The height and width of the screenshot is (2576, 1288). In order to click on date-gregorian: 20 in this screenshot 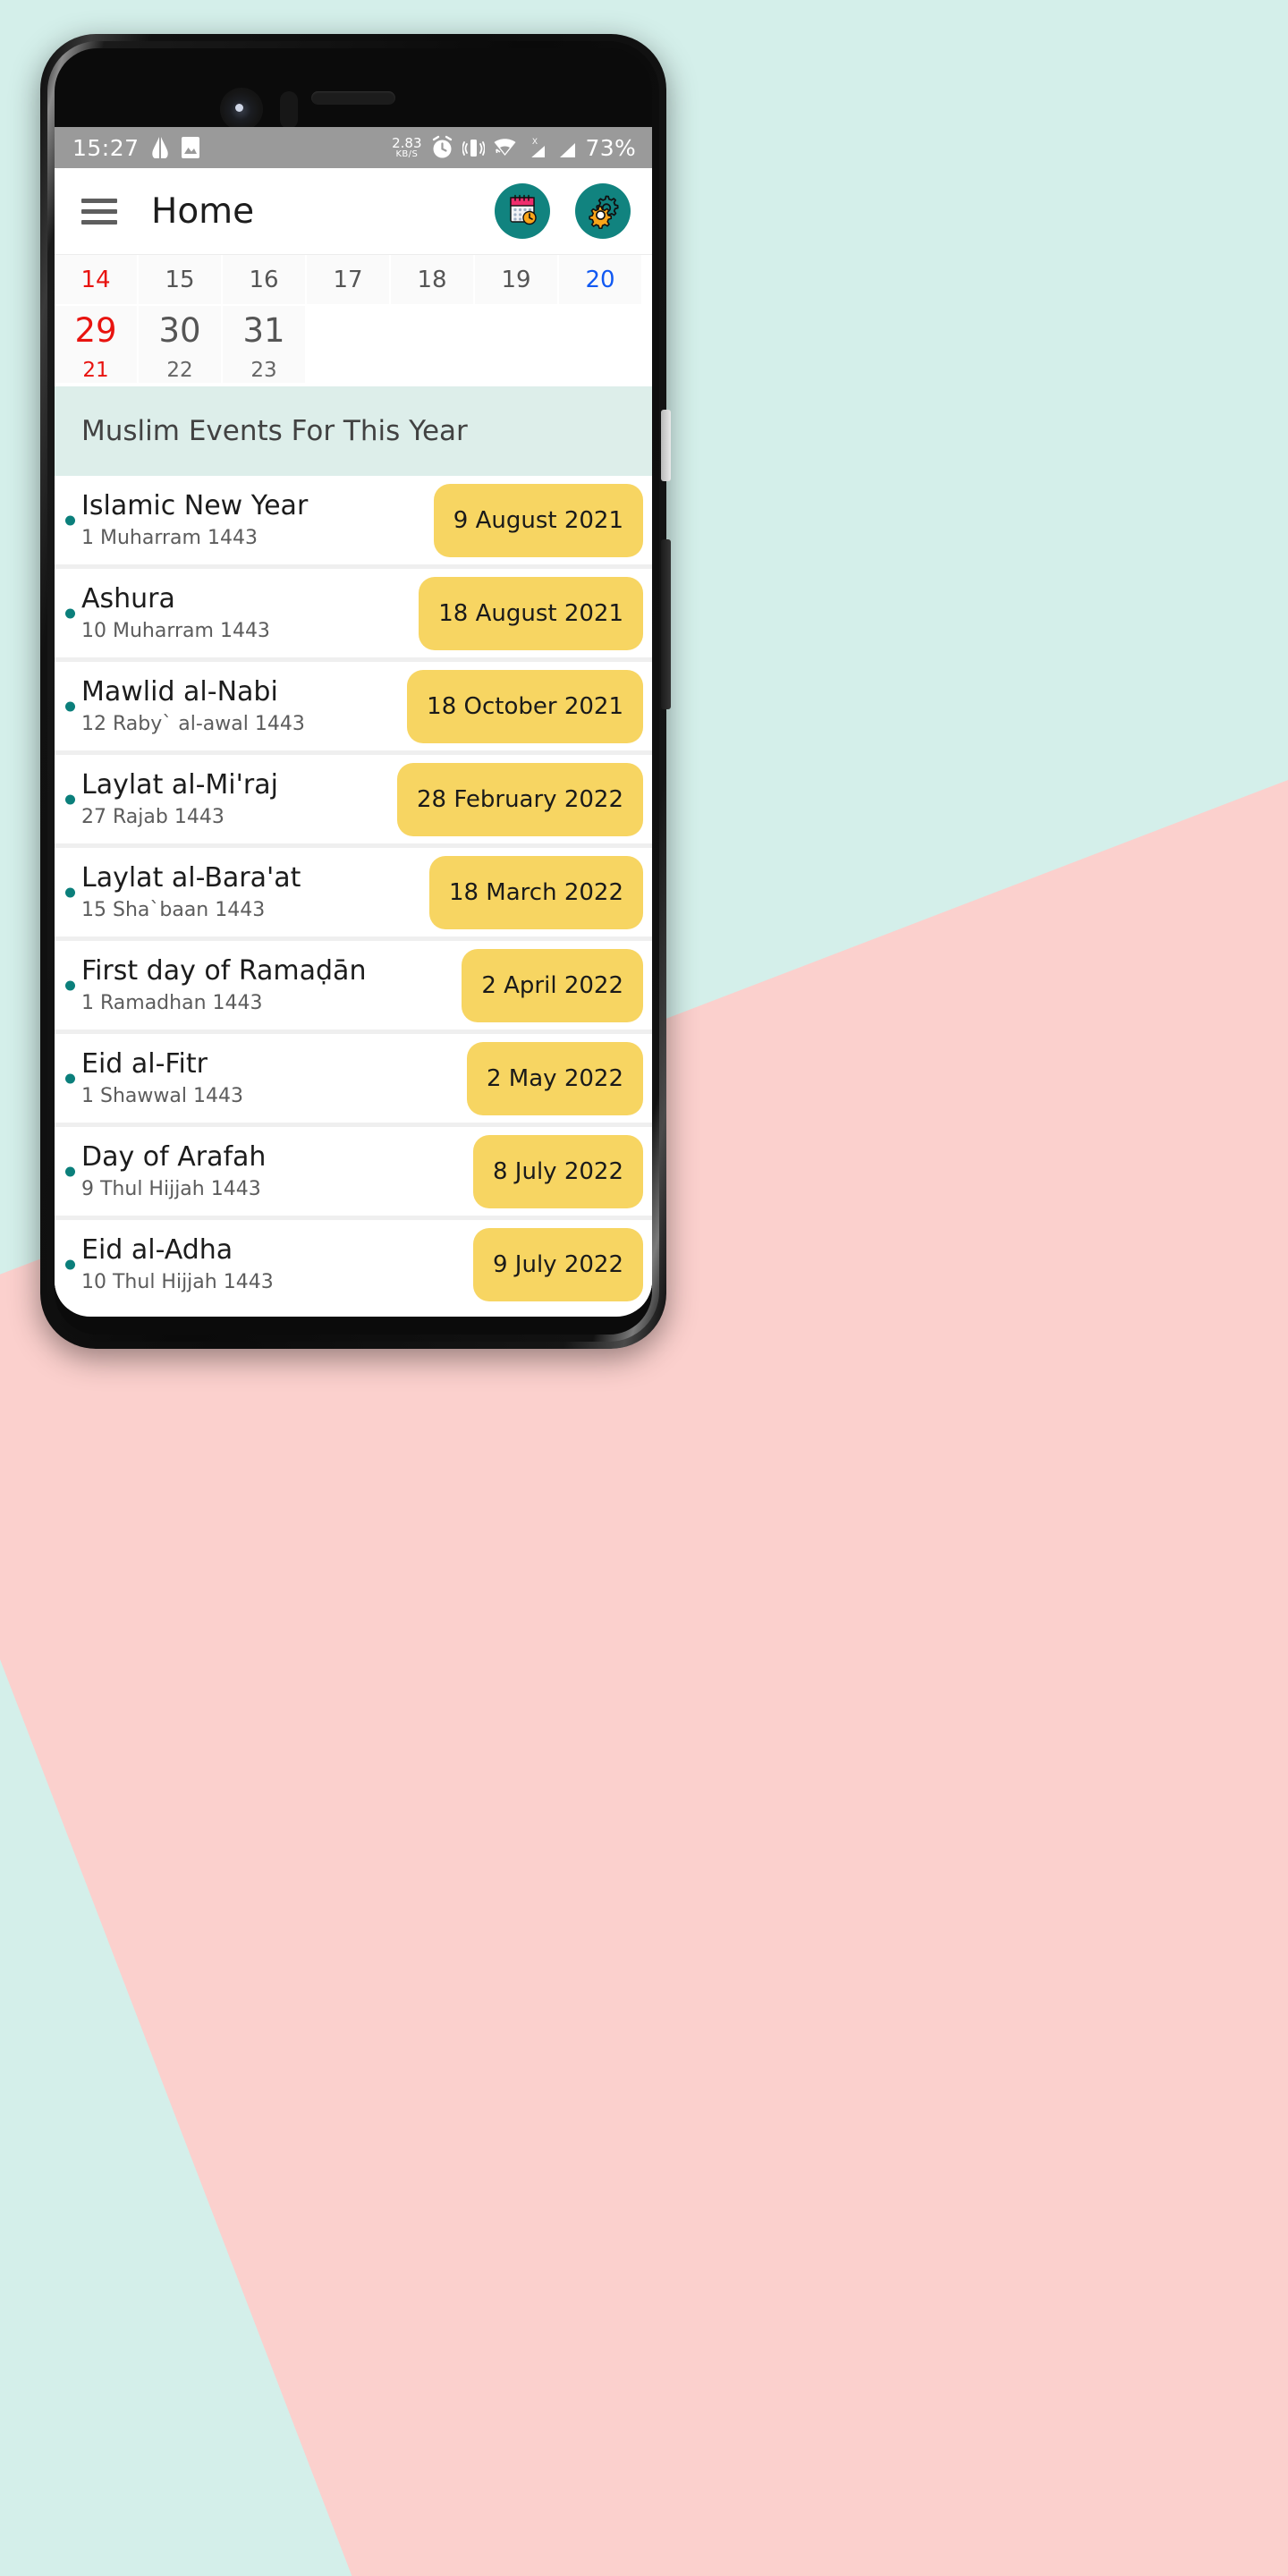, I will do `click(600, 279)`.